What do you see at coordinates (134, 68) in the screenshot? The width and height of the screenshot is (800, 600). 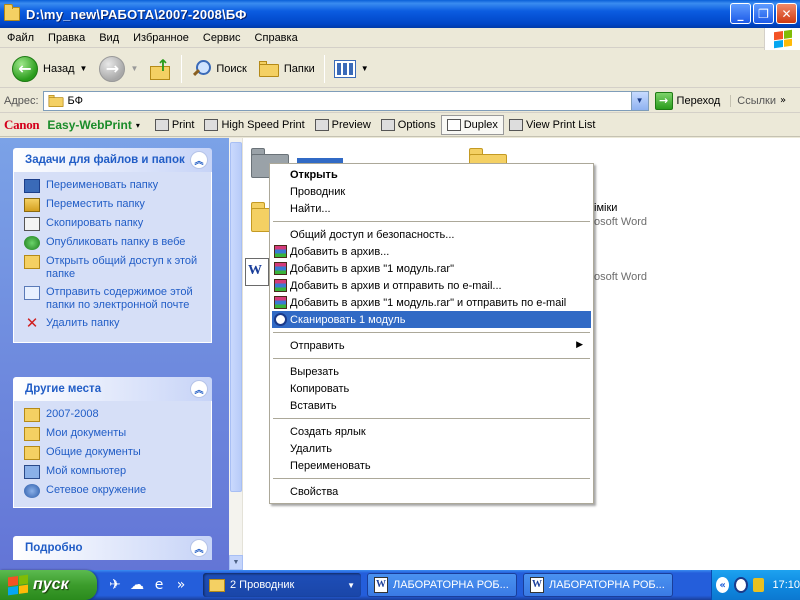 I see `forward-dropdown-icon: ▼` at bounding box center [134, 68].